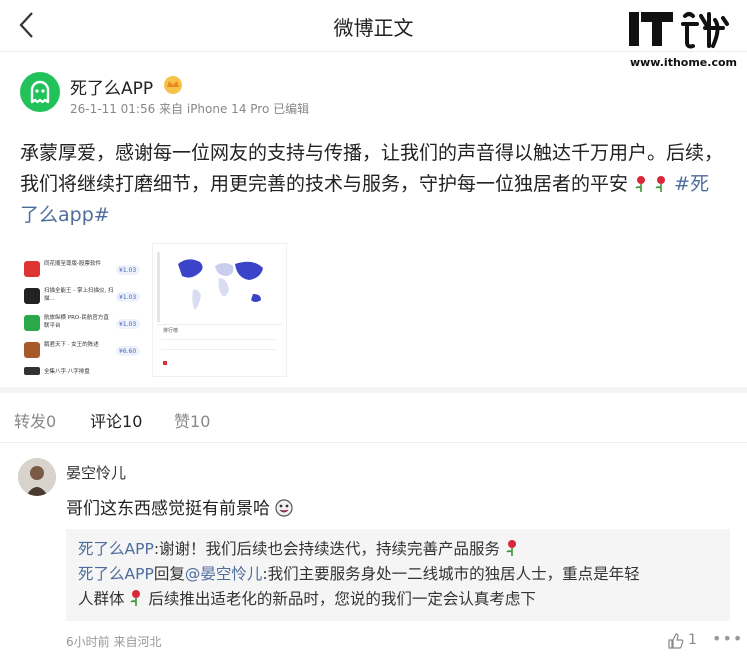 This screenshot has width=747, height=668. What do you see at coordinates (373, 51) in the screenshot?
I see `header-divider` at bounding box center [373, 51].